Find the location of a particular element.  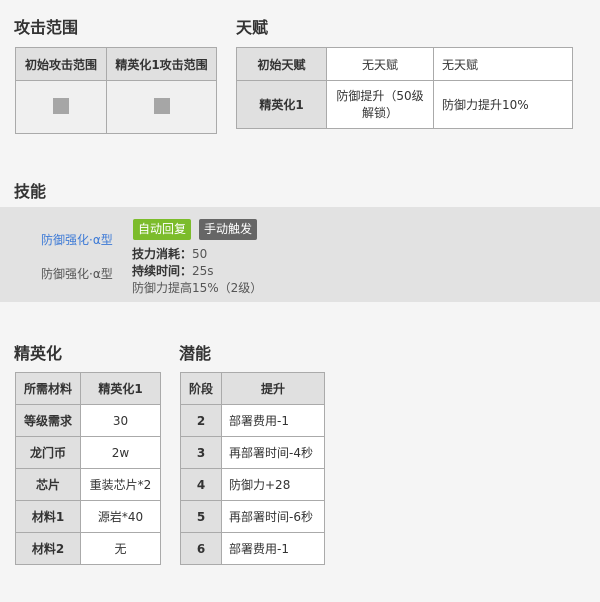

potential-stage: 4 is located at coordinates (201, 484).